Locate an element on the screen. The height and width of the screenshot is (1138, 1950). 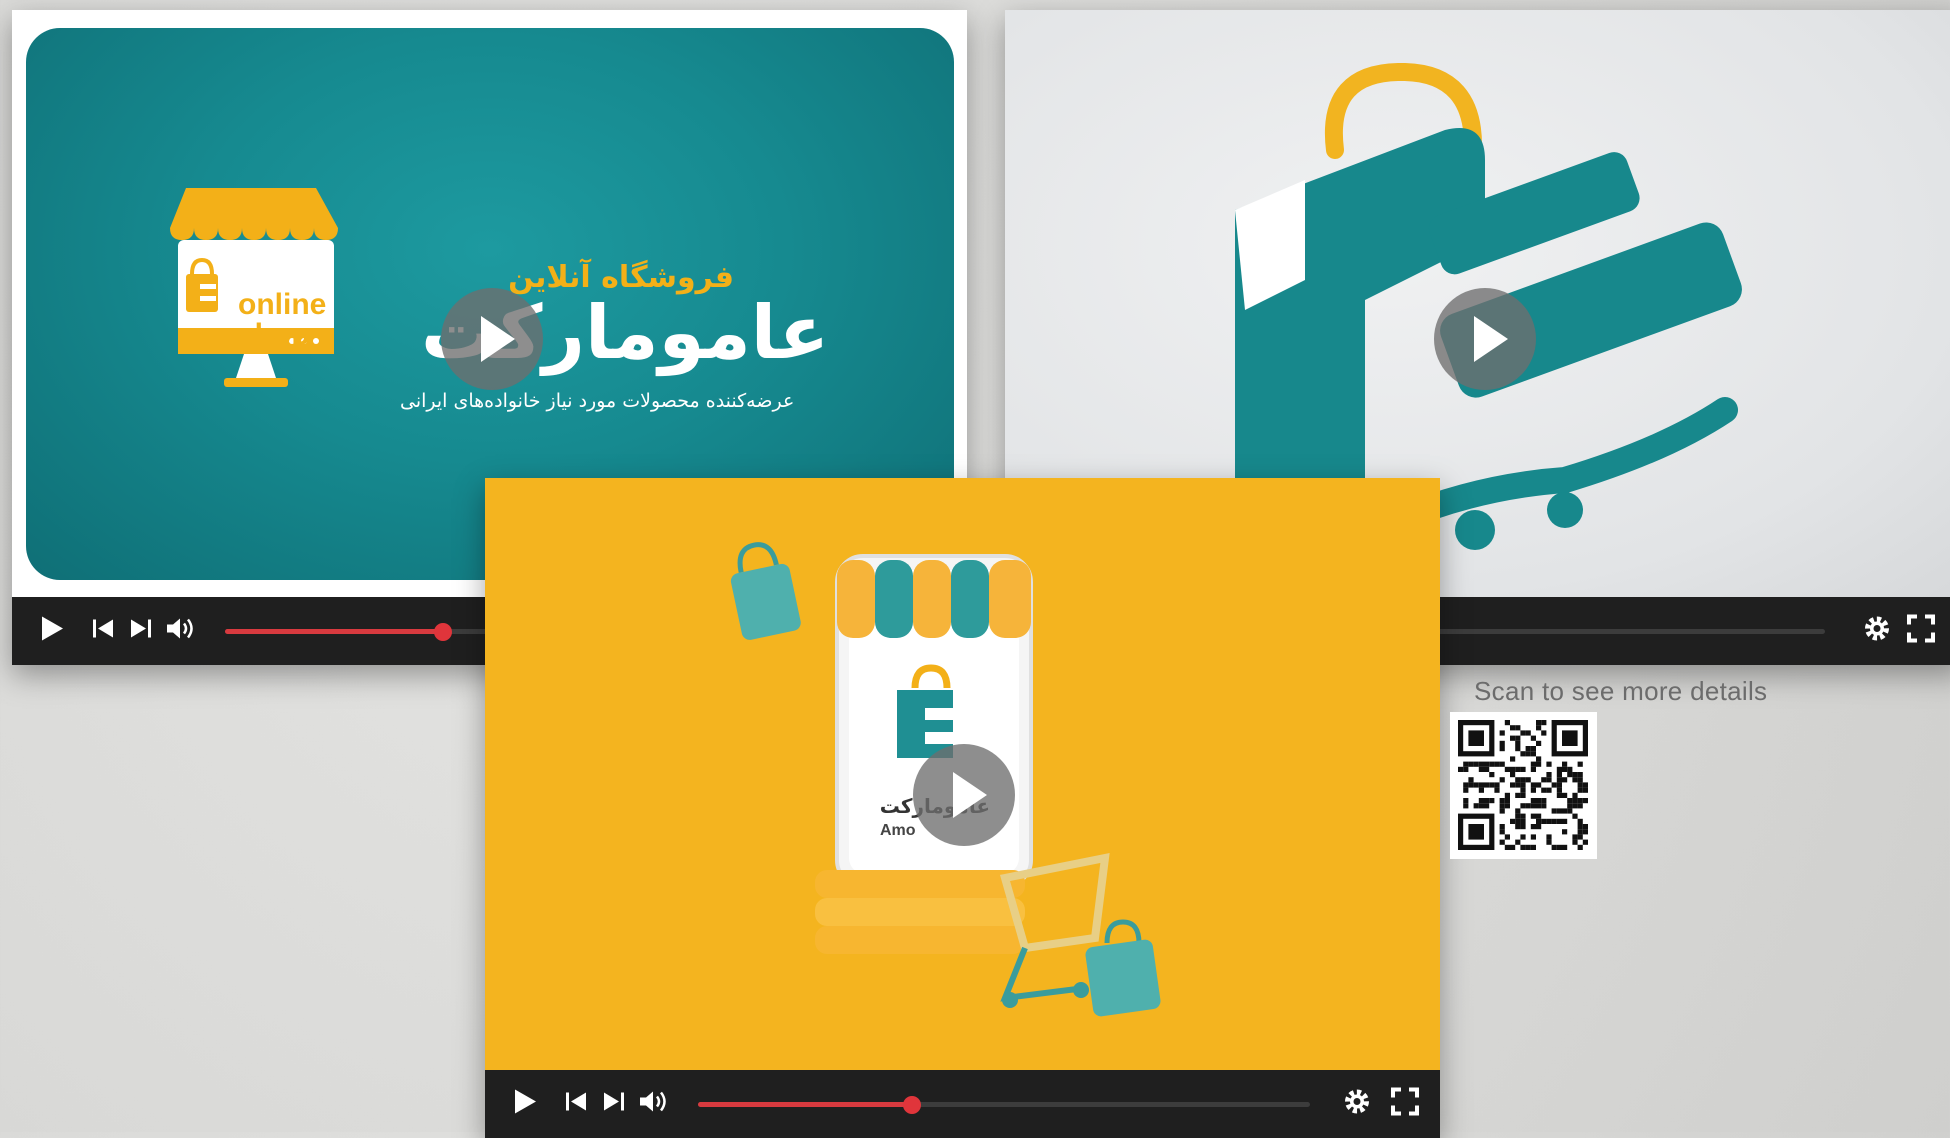
seek-bar is located at coordinates (1004, 1104).